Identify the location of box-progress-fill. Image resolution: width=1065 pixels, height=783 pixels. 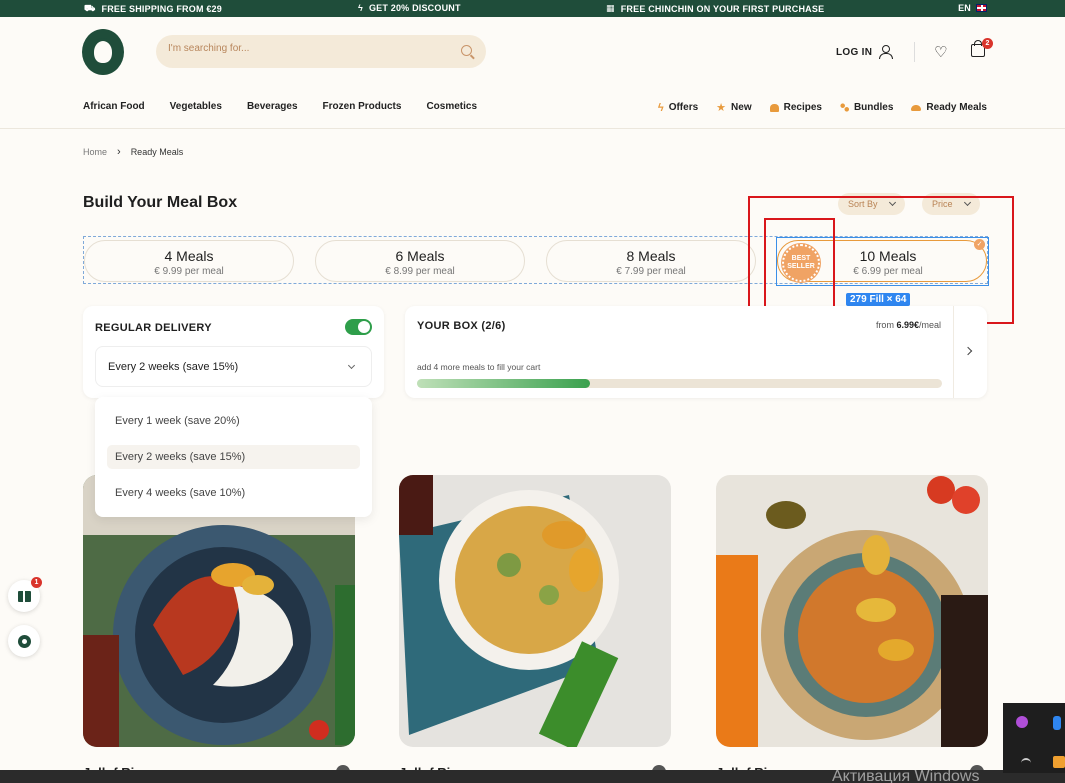
(504, 383).